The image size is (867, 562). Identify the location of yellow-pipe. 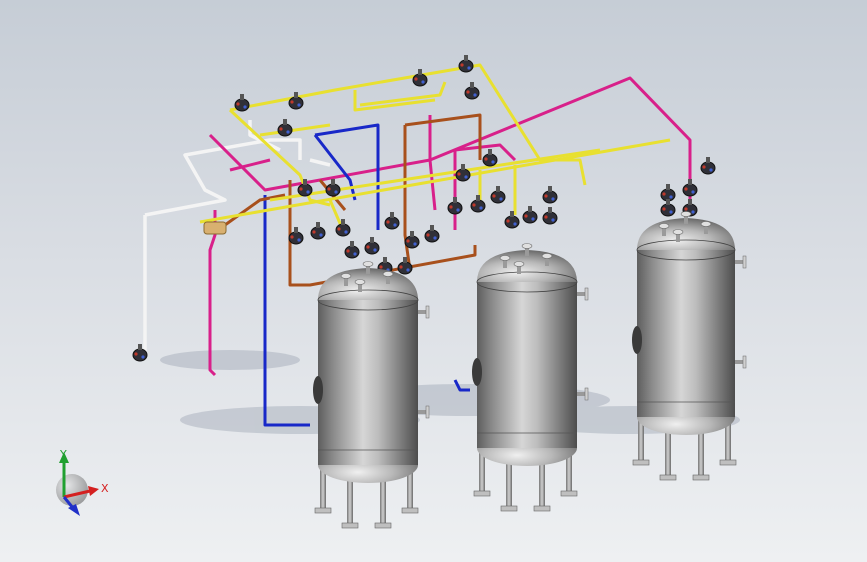
(279, 157).